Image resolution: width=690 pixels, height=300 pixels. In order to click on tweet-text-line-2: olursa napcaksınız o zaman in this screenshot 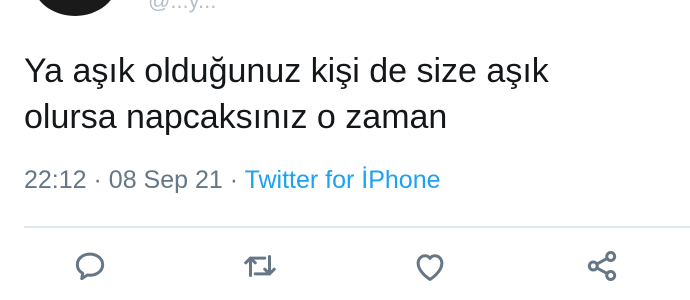, I will do `click(236, 117)`.